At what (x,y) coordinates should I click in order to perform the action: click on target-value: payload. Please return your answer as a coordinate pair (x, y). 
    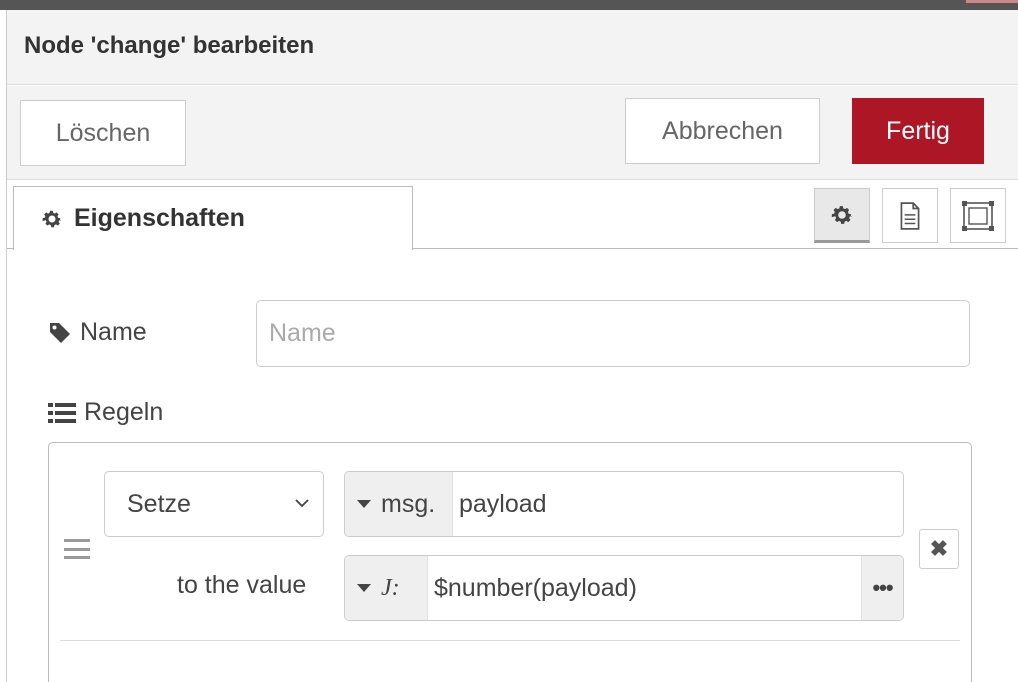
    Looking at the image, I should click on (503, 503).